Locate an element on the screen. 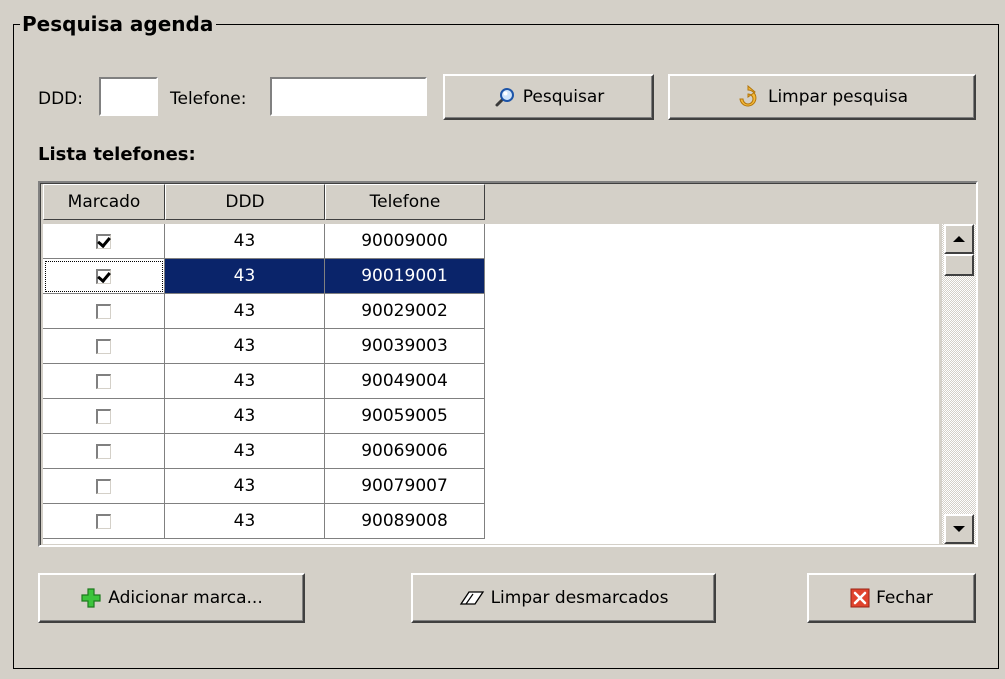 This screenshot has width=1005, height=679. eraser-icon is located at coordinates (472, 598).